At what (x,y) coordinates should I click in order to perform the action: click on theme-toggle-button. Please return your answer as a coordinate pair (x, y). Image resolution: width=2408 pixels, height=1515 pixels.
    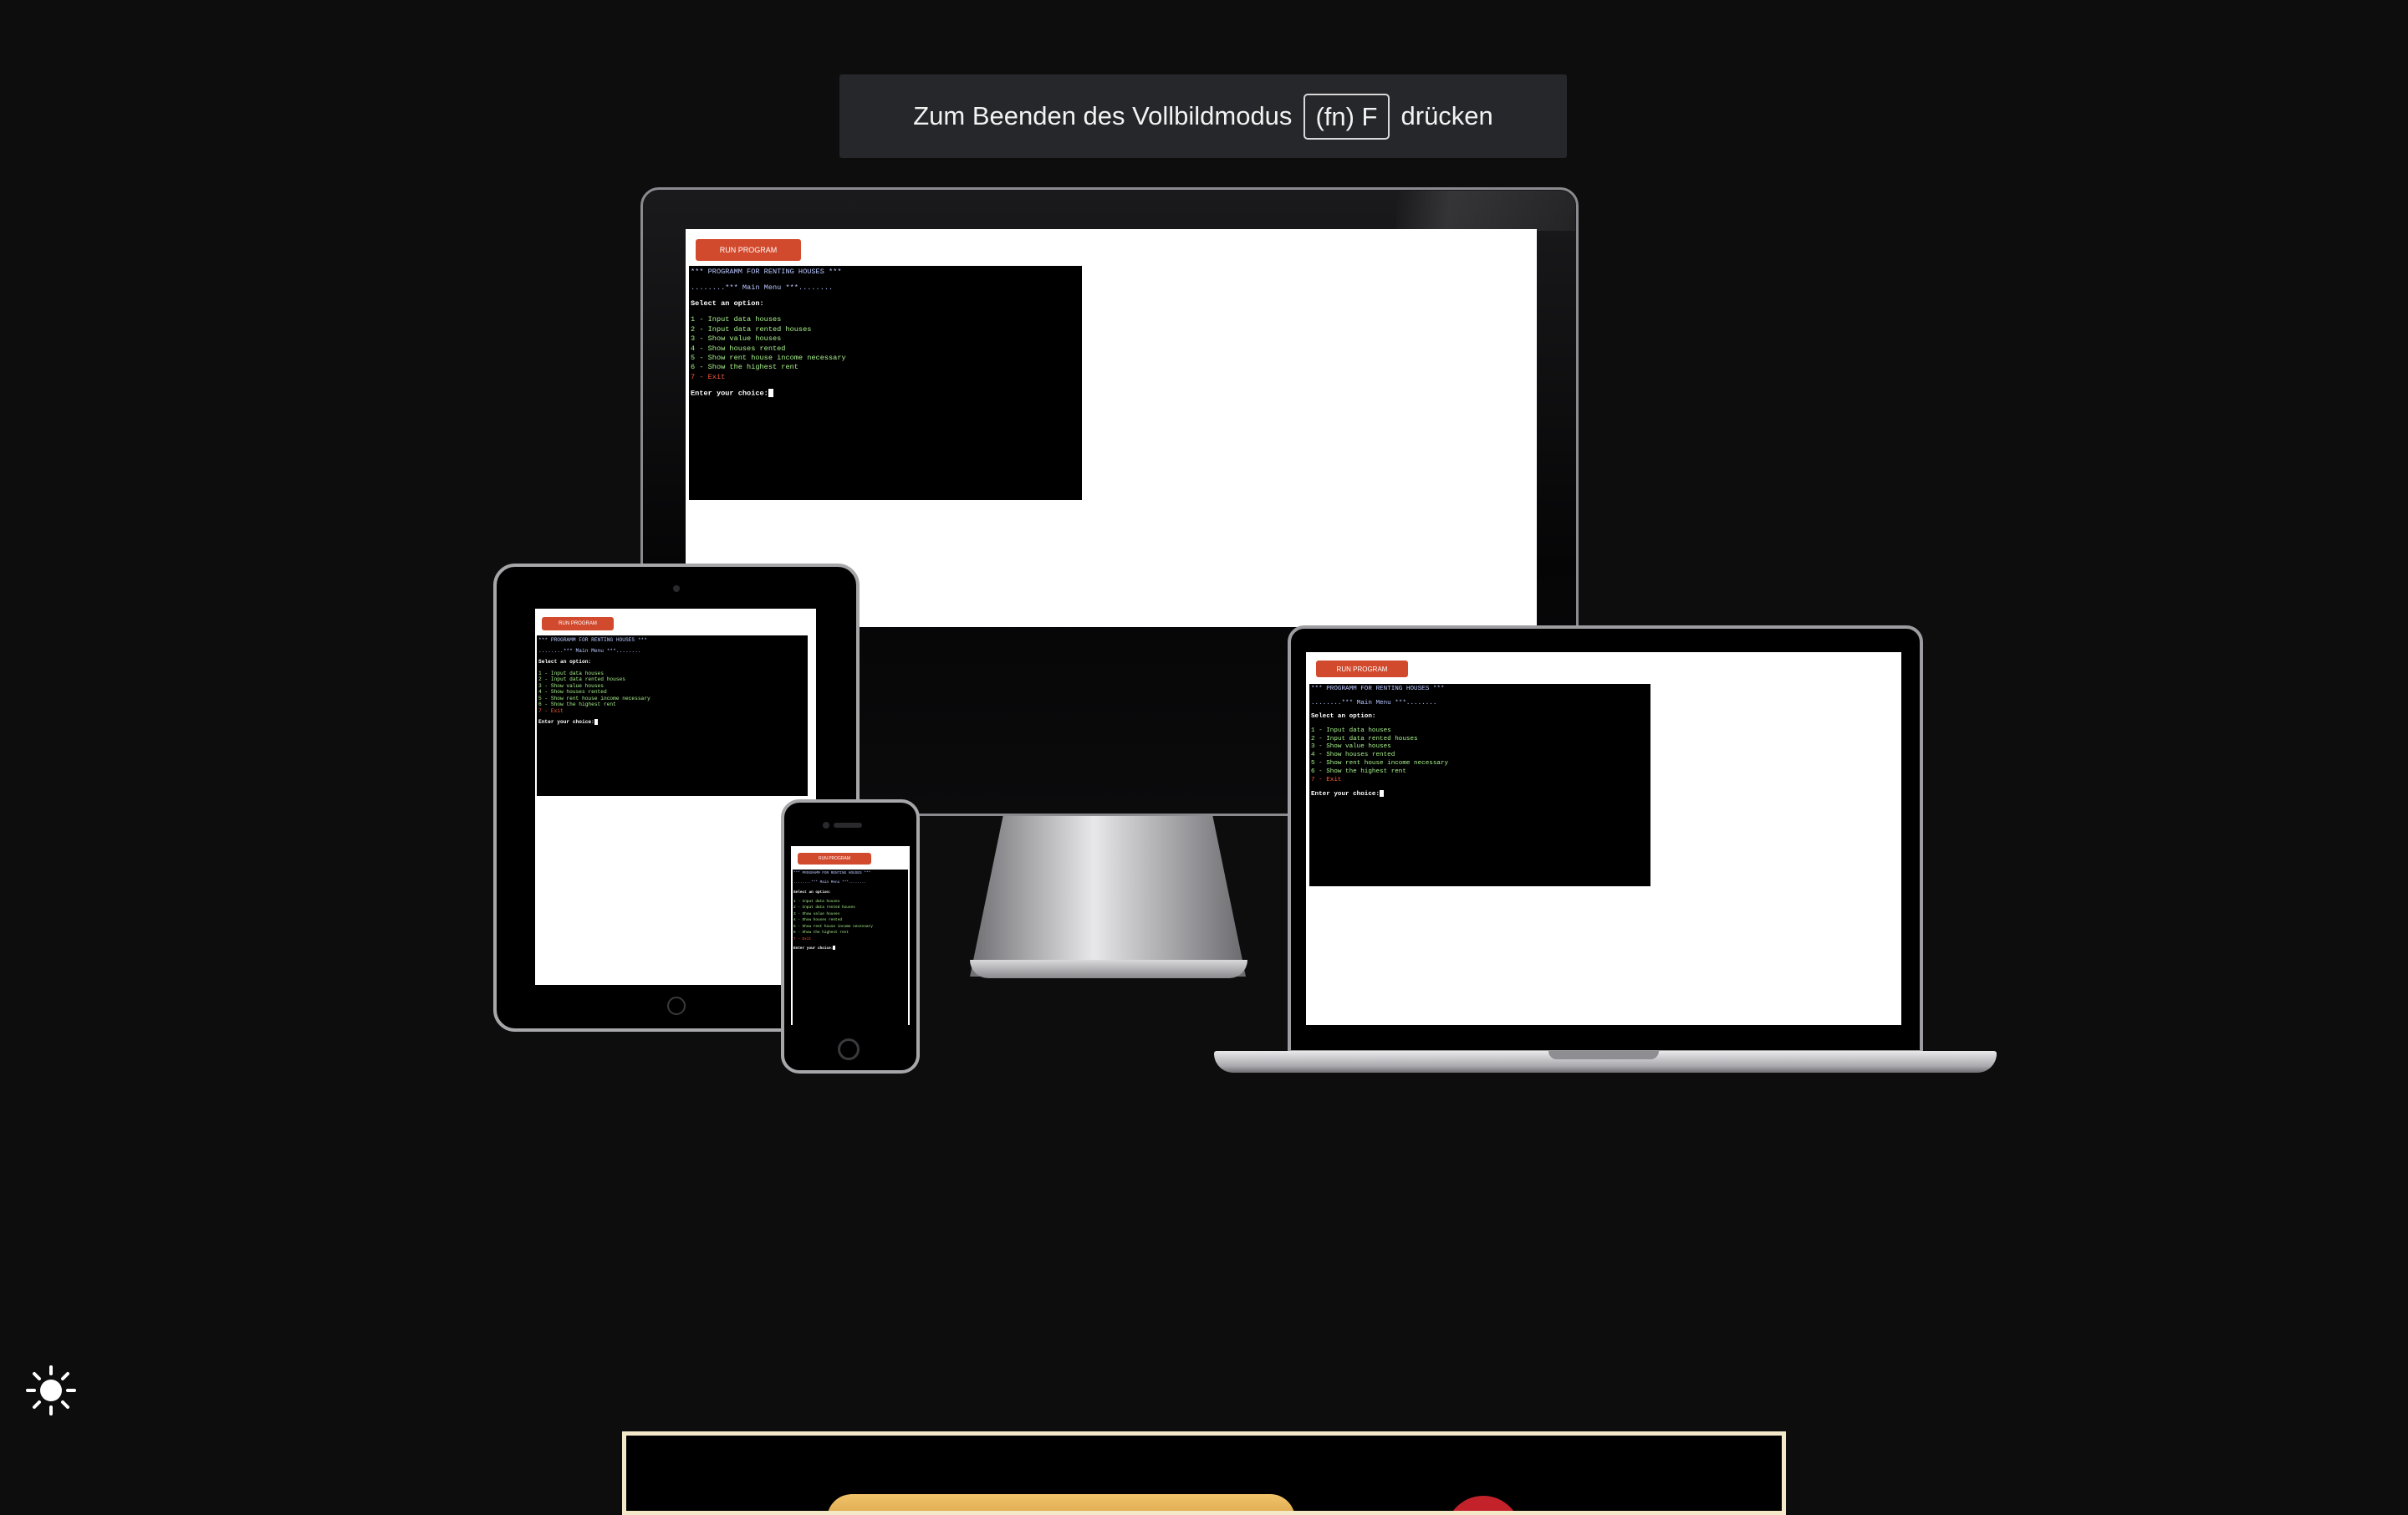
    Looking at the image, I should click on (51, 1390).